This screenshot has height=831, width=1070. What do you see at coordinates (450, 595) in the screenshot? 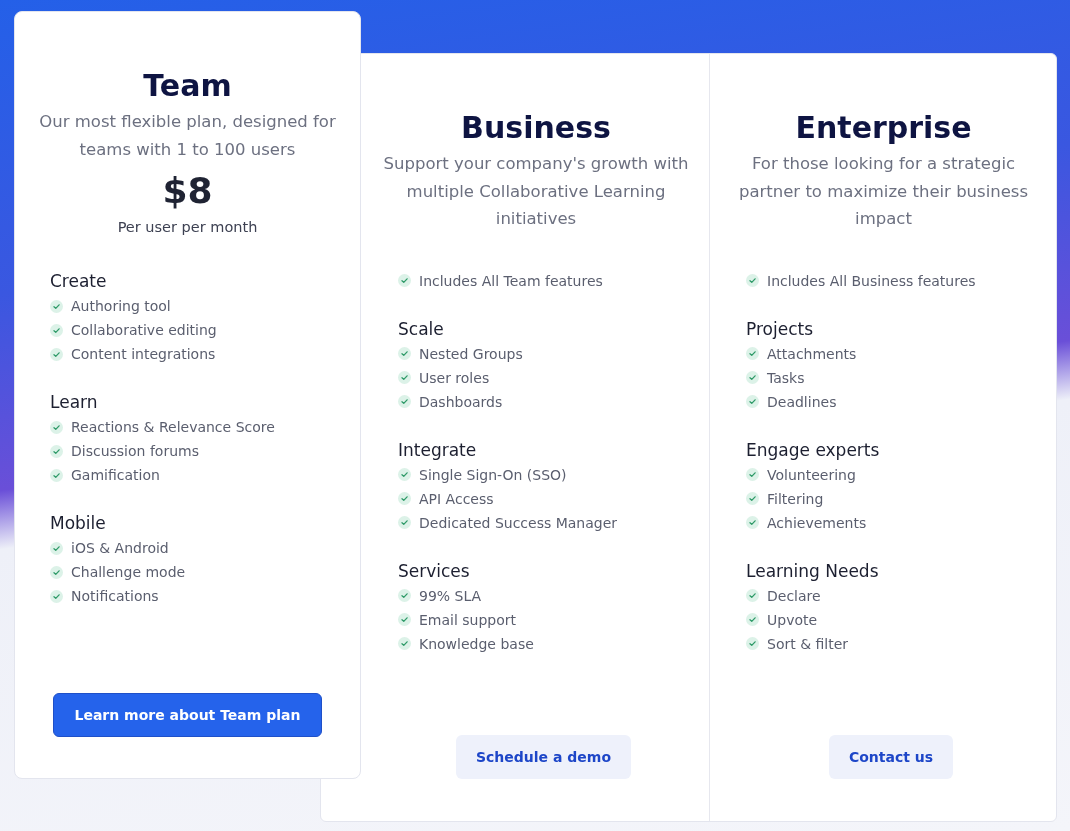
I see `feature-text: 99% SLA` at bounding box center [450, 595].